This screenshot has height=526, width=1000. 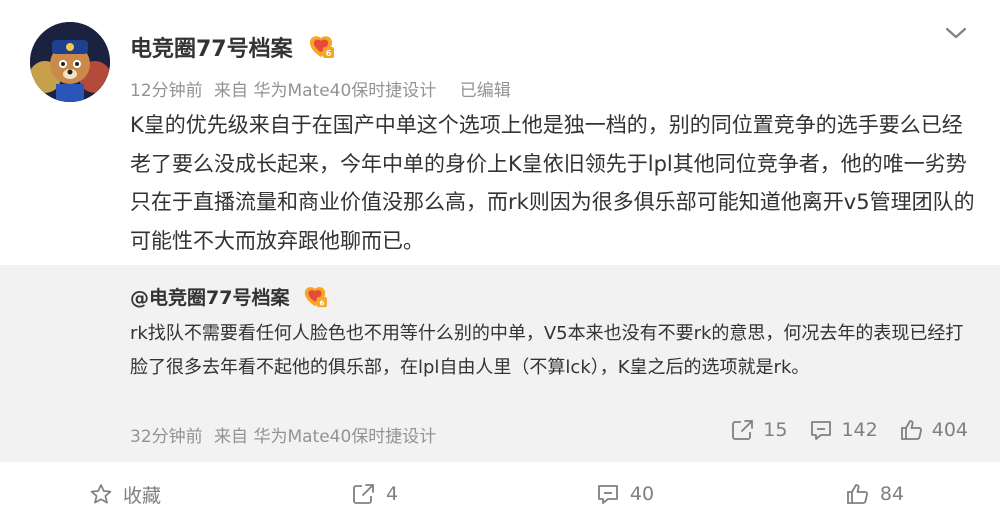 What do you see at coordinates (325, 437) in the screenshot?
I see `repost-source: 来自 华为Mate40保时捷设计` at bounding box center [325, 437].